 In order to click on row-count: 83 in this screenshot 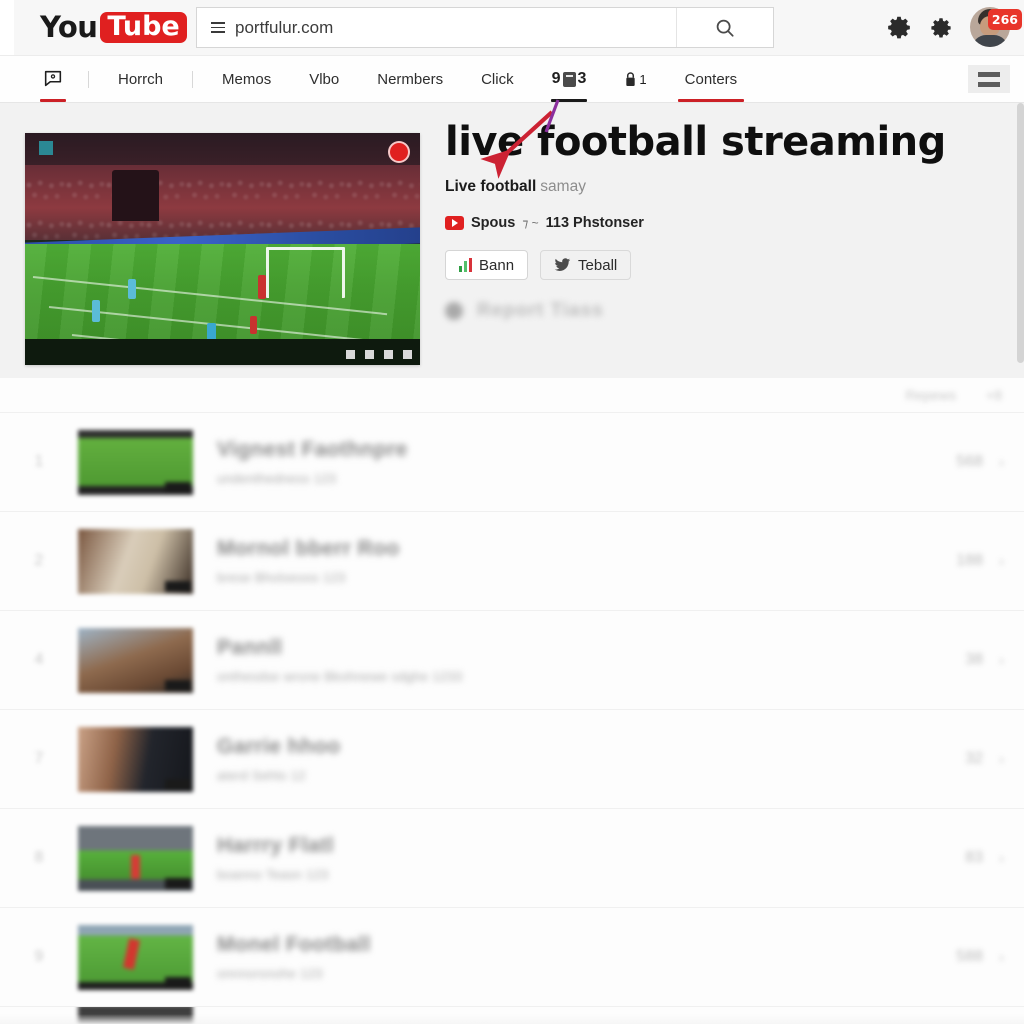, I will do `click(974, 857)`.